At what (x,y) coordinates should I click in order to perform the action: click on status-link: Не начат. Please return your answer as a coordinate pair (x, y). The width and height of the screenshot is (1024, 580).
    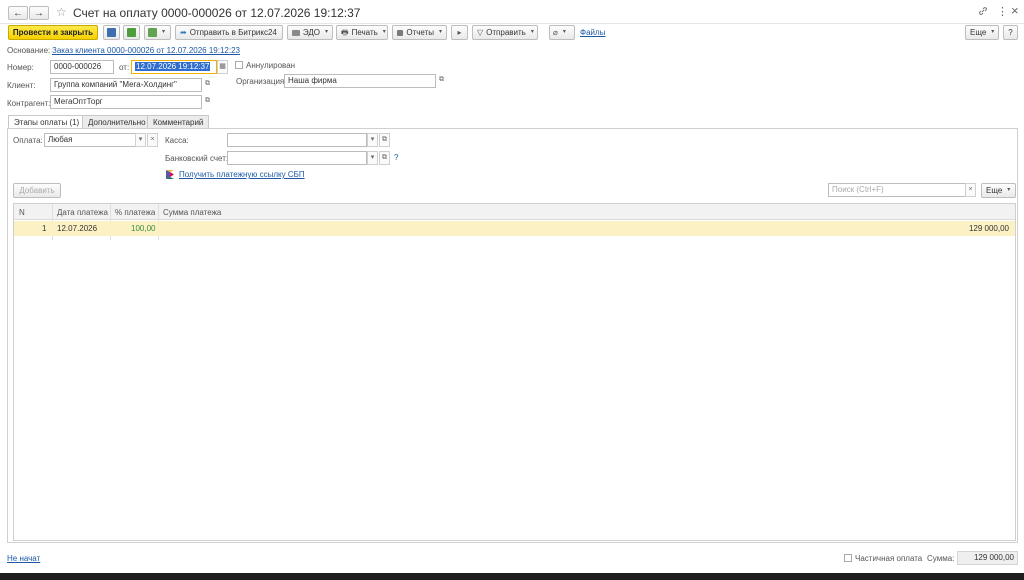
    Looking at the image, I should click on (23, 558).